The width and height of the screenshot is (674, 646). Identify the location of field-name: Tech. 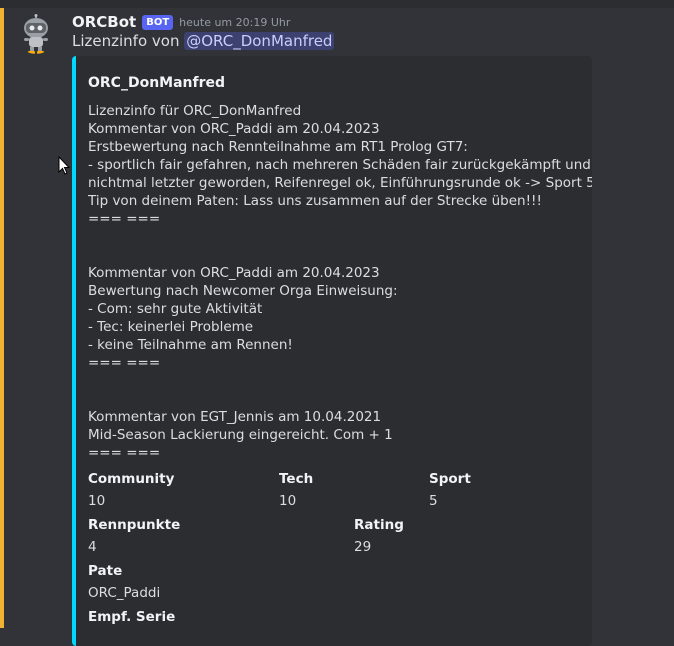
(296, 479).